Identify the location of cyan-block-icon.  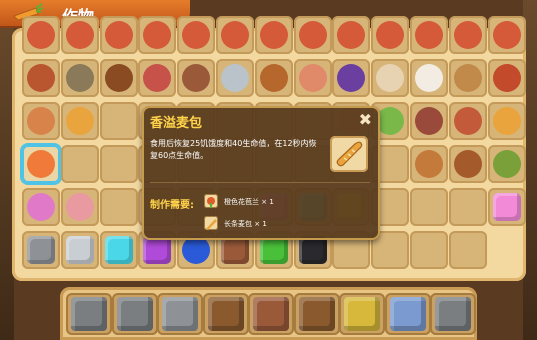
(118, 250).